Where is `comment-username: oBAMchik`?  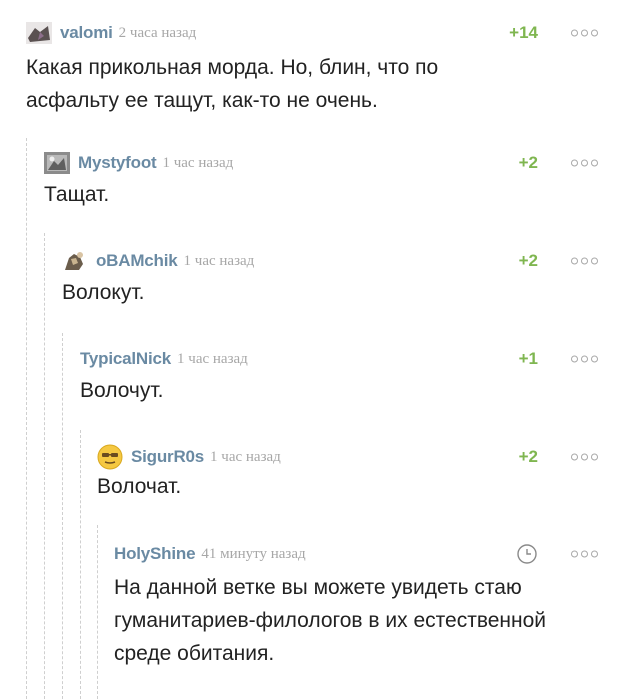
comment-username: oBAMchik is located at coordinates (137, 261).